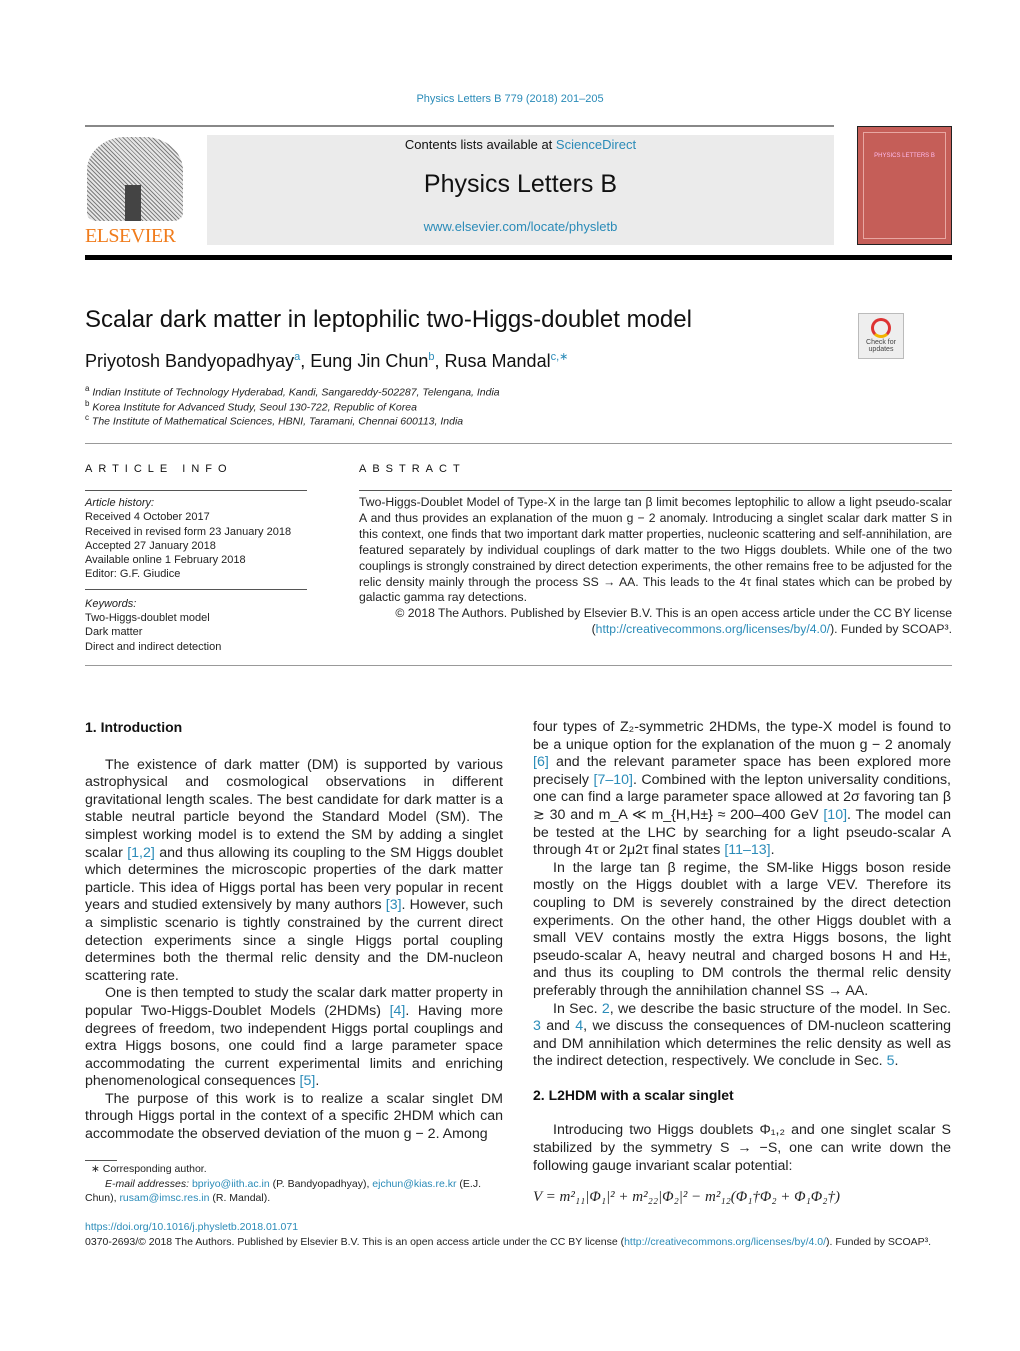 The width and height of the screenshot is (1020, 1351). What do you see at coordinates (596, 144) in the screenshot?
I see `sciencedirect-link: ScienceDirect` at bounding box center [596, 144].